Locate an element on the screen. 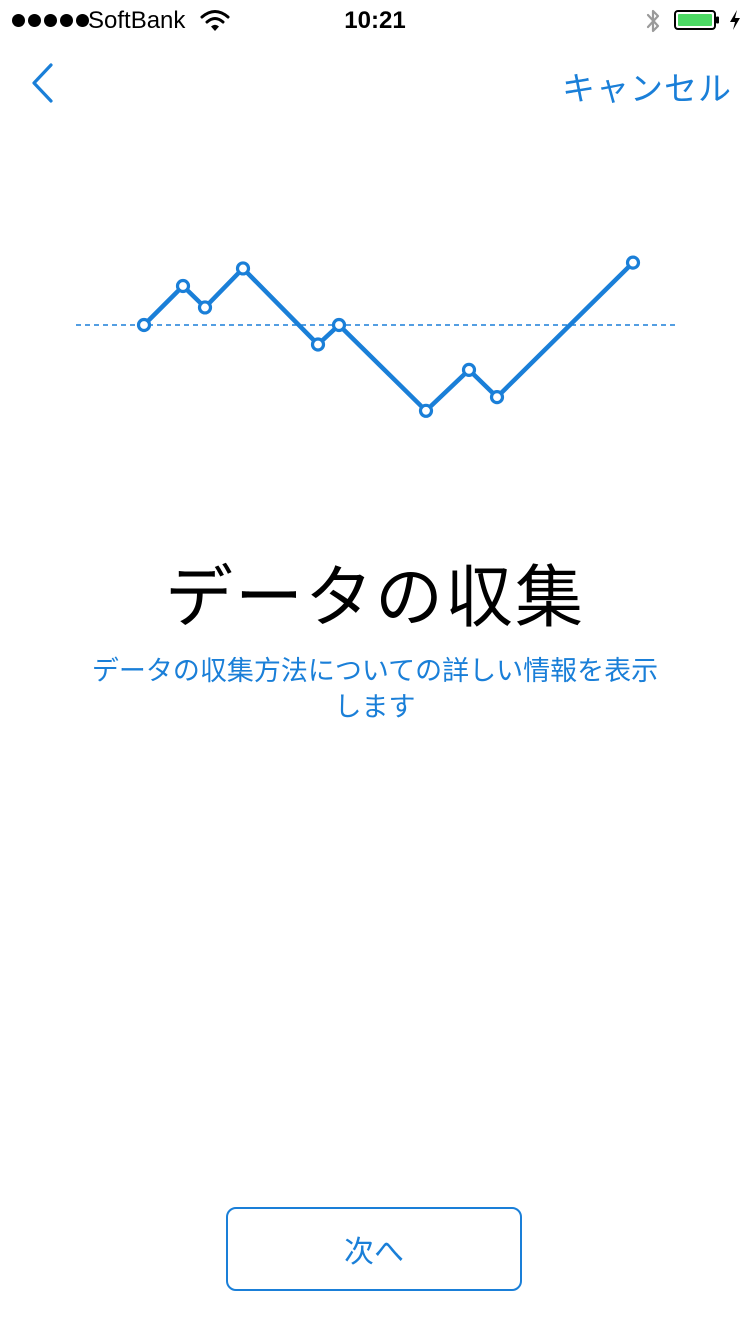 This screenshot has height=1334, width=750. next-button: 次へ is located at coordinates (374, 1249).